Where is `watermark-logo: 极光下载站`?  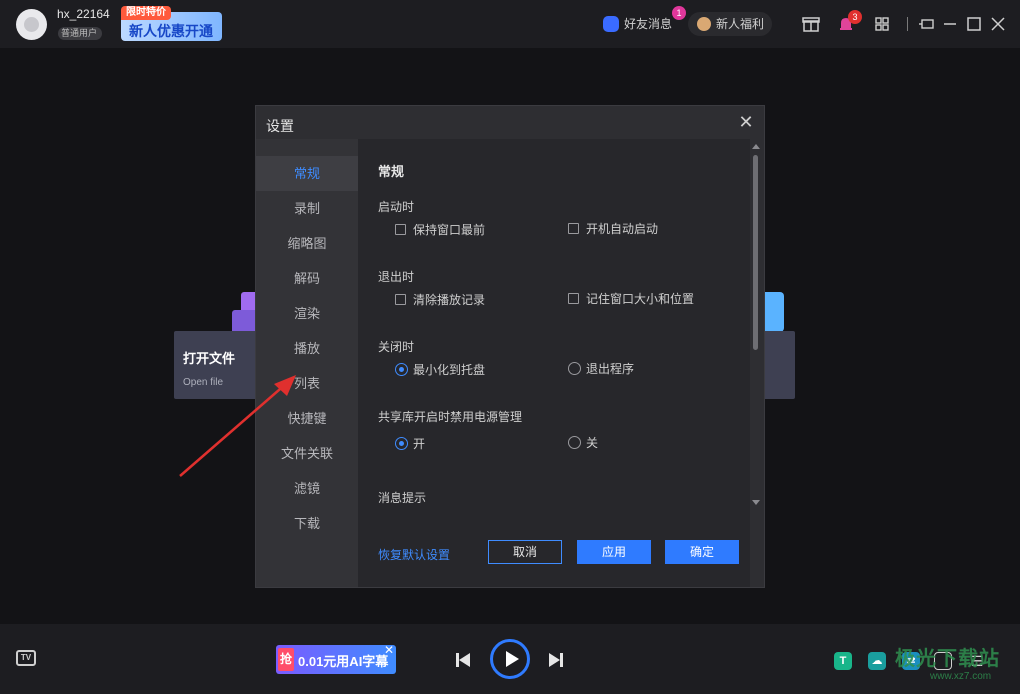
watermark-logo: 极光下载站 is located at coordinates (947, 659).